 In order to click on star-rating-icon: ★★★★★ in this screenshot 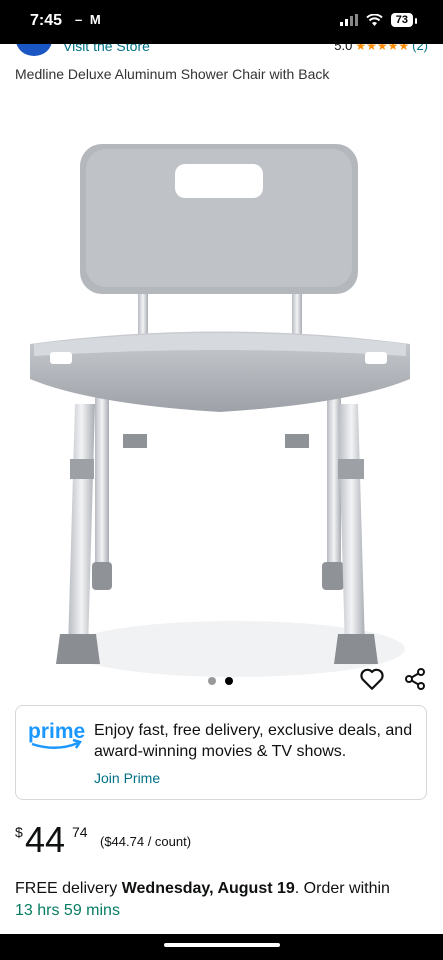, I will do `click(382, 48)`.